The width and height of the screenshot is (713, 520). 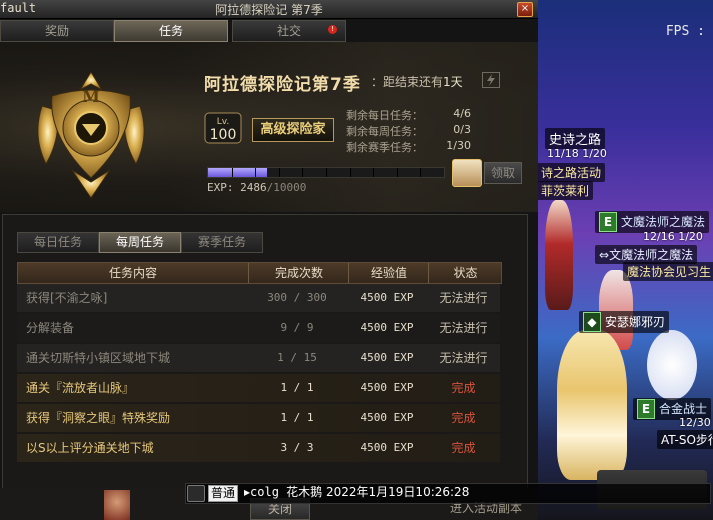 What do you see at coordinates (222, 242) in the screenshot?
I see `tab-season: 赛季任务` at bounding box center [222, 242].